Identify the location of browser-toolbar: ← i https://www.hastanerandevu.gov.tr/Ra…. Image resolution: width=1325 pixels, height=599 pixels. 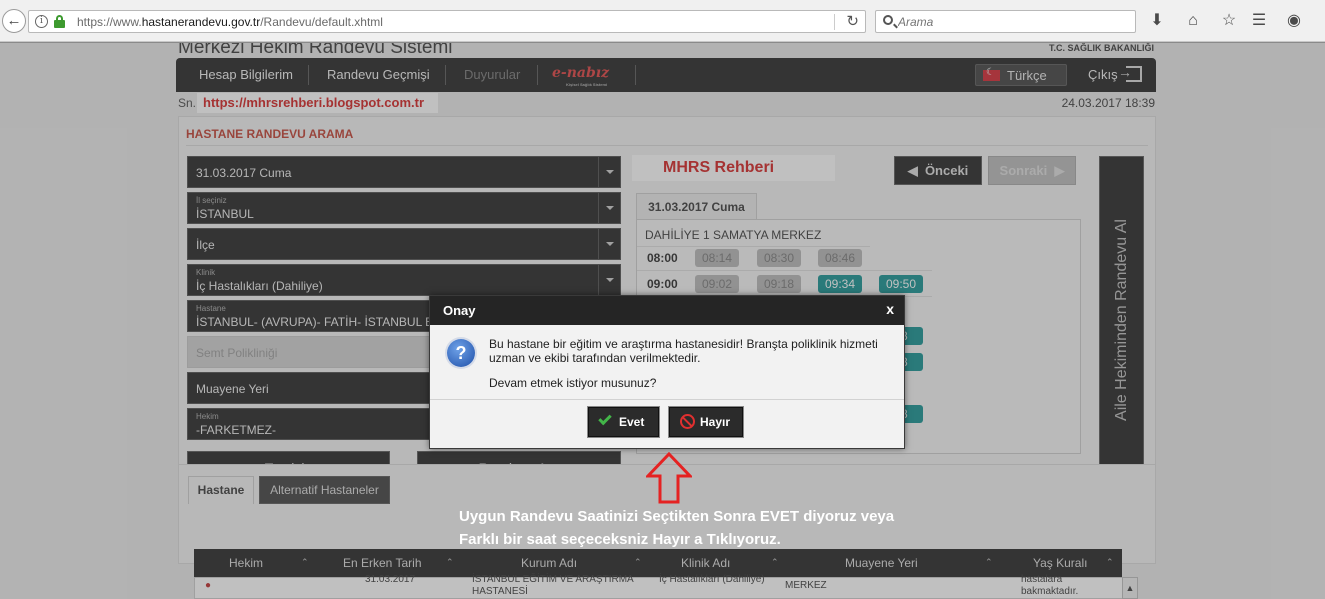
(662, 21).